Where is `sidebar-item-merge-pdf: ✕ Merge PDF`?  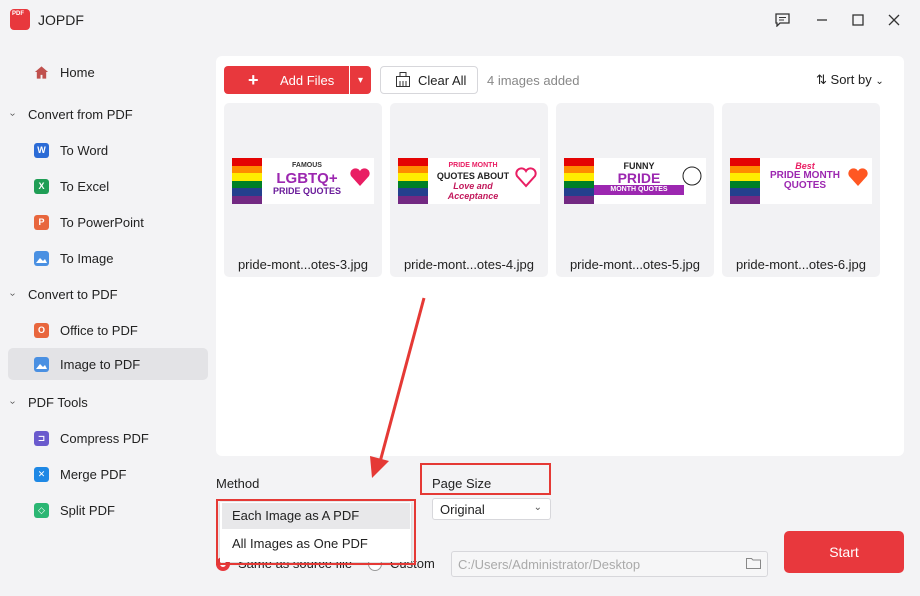 sidebar-item-merge-pdf: ✕ Merge PDF is located at coordinates (108, 474).